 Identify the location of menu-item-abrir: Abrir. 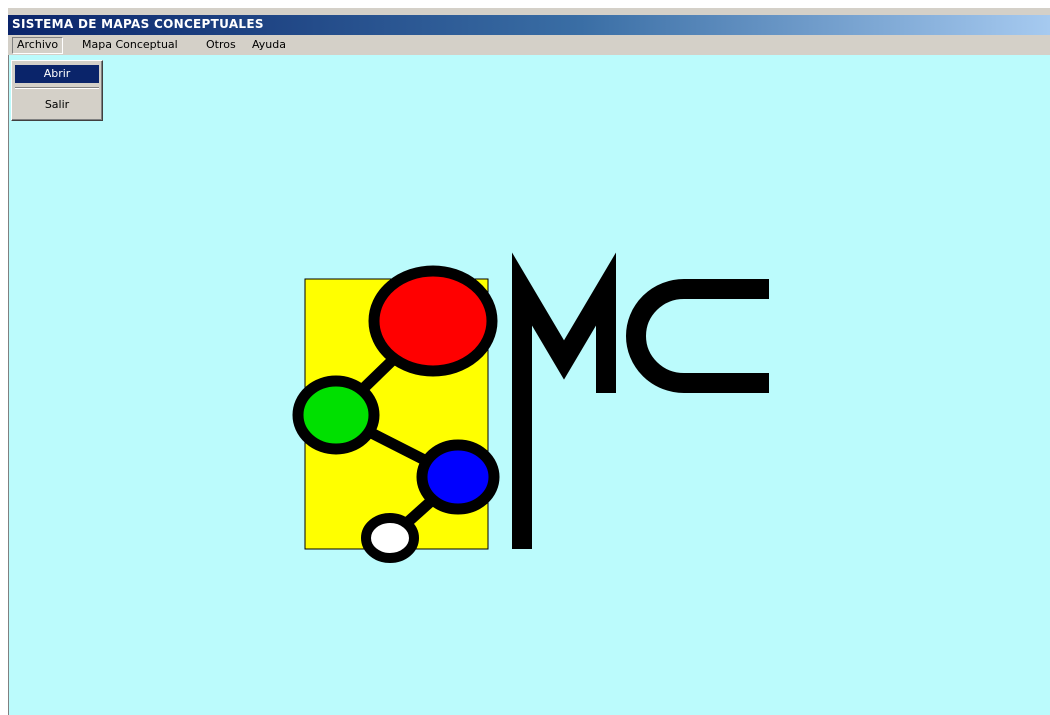
(57, 74).